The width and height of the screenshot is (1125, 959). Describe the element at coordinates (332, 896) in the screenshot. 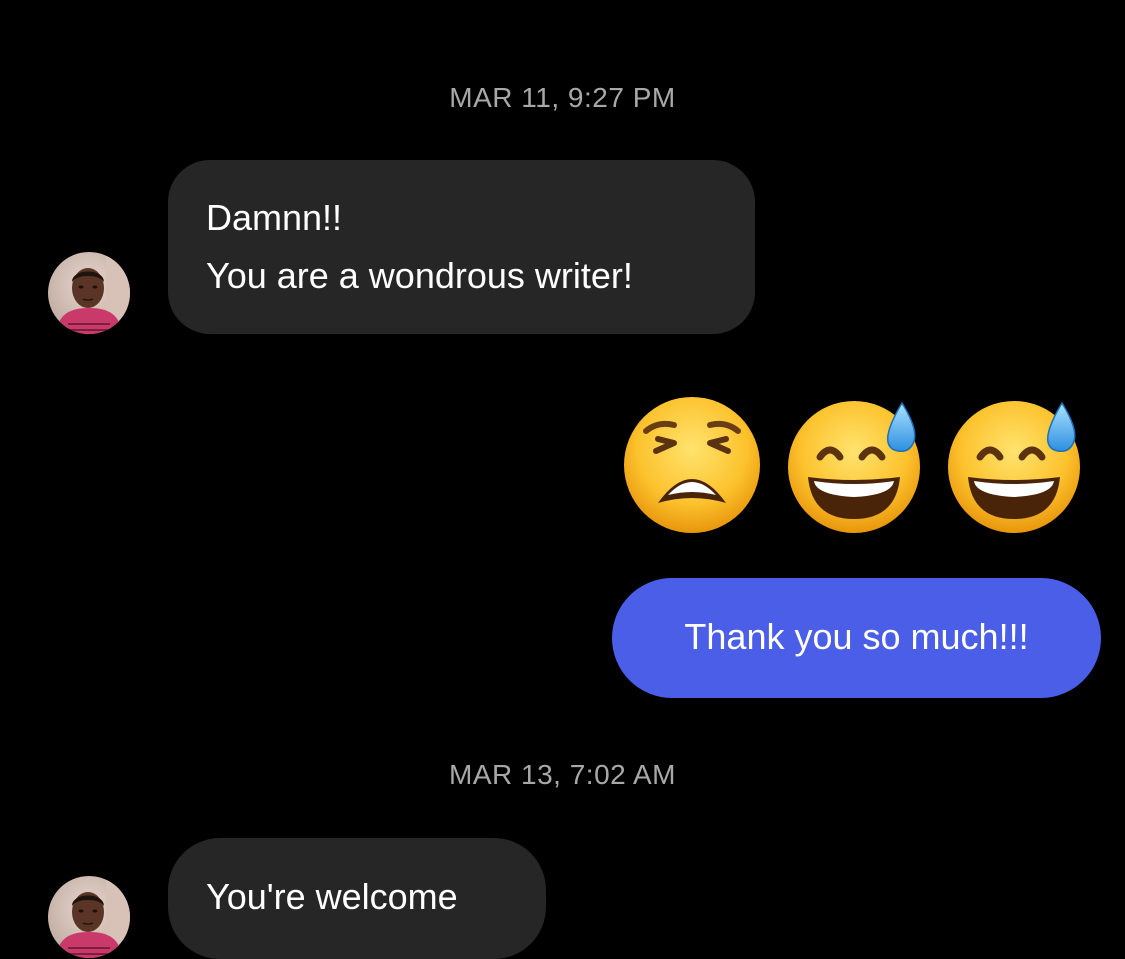

I see `message-text: You're welcome` at that location.